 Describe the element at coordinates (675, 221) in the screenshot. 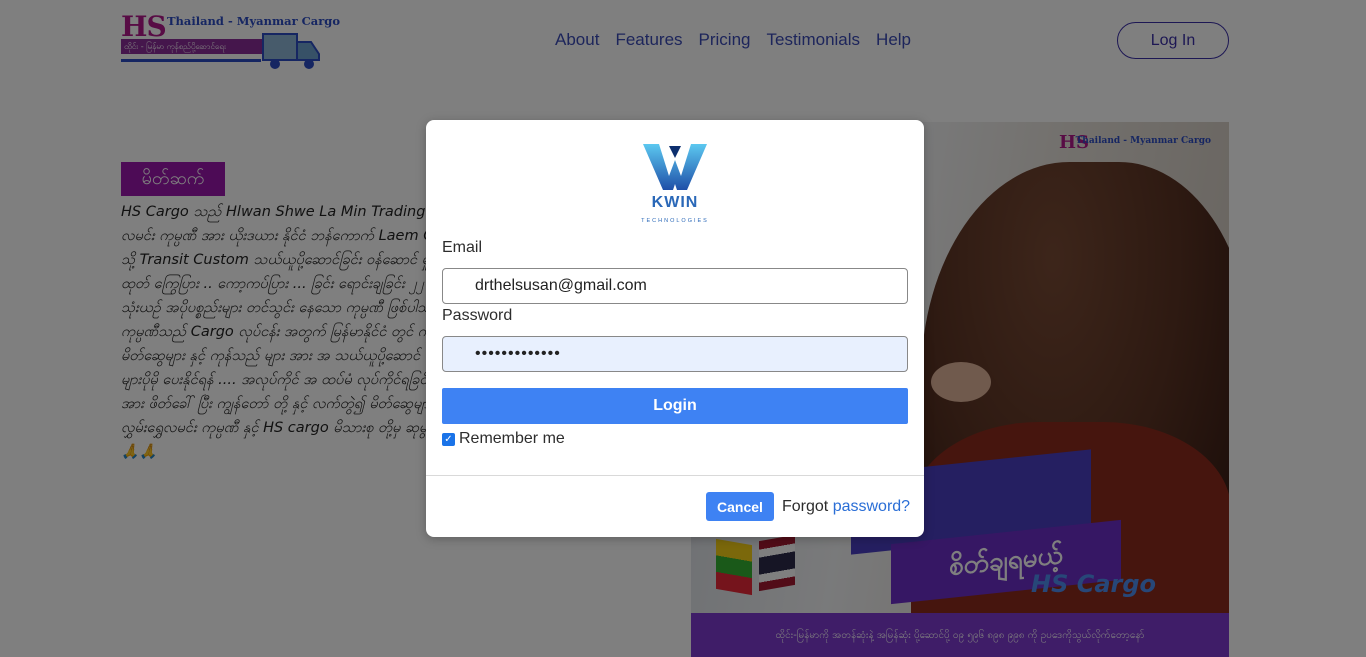

I see `brand-tagline: TECHNOLOGIES` at that location.